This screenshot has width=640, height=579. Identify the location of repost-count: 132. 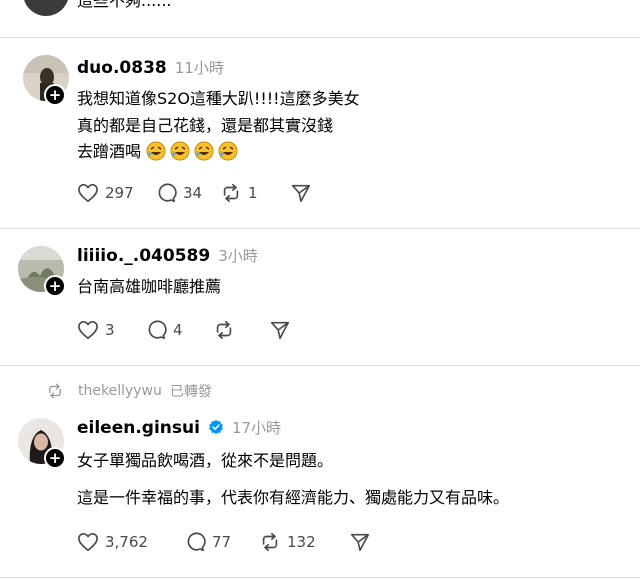
(301, 542).